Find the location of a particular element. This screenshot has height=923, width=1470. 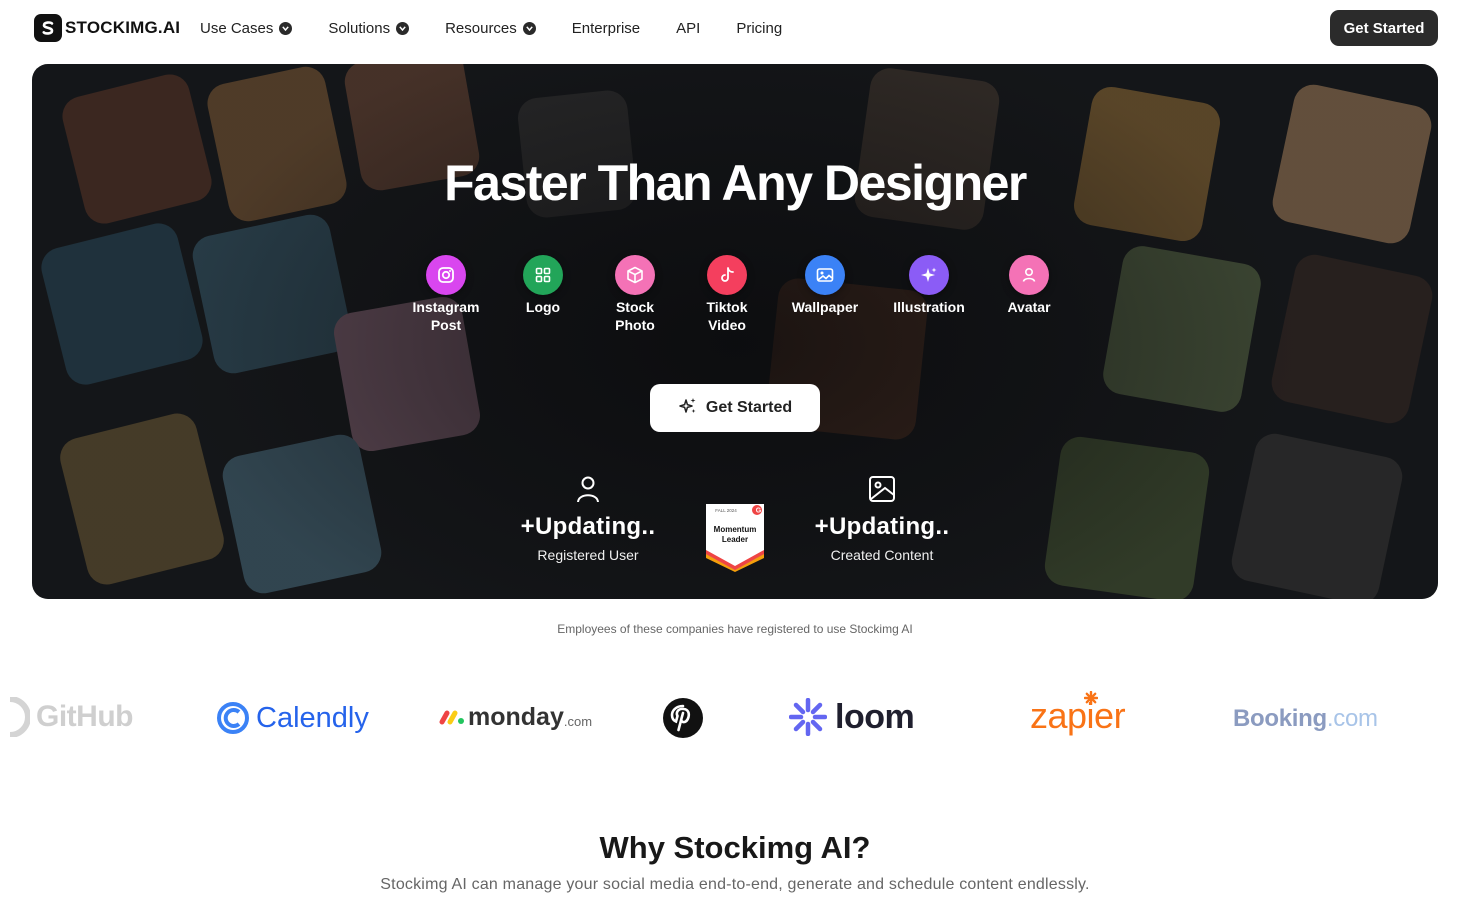

badge-line1: Momentum is located at coordinates (735, 529).